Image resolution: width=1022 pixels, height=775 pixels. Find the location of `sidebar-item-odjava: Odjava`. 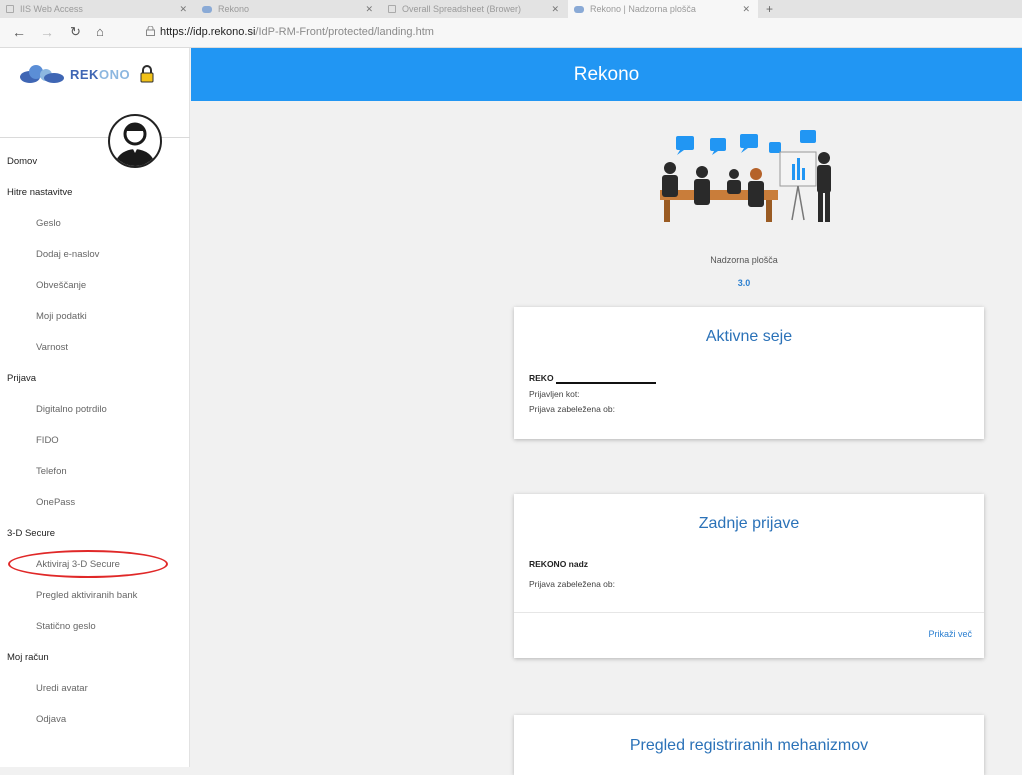

sidebar-item-odjava: Odjava is located at coordinates (51, 720).